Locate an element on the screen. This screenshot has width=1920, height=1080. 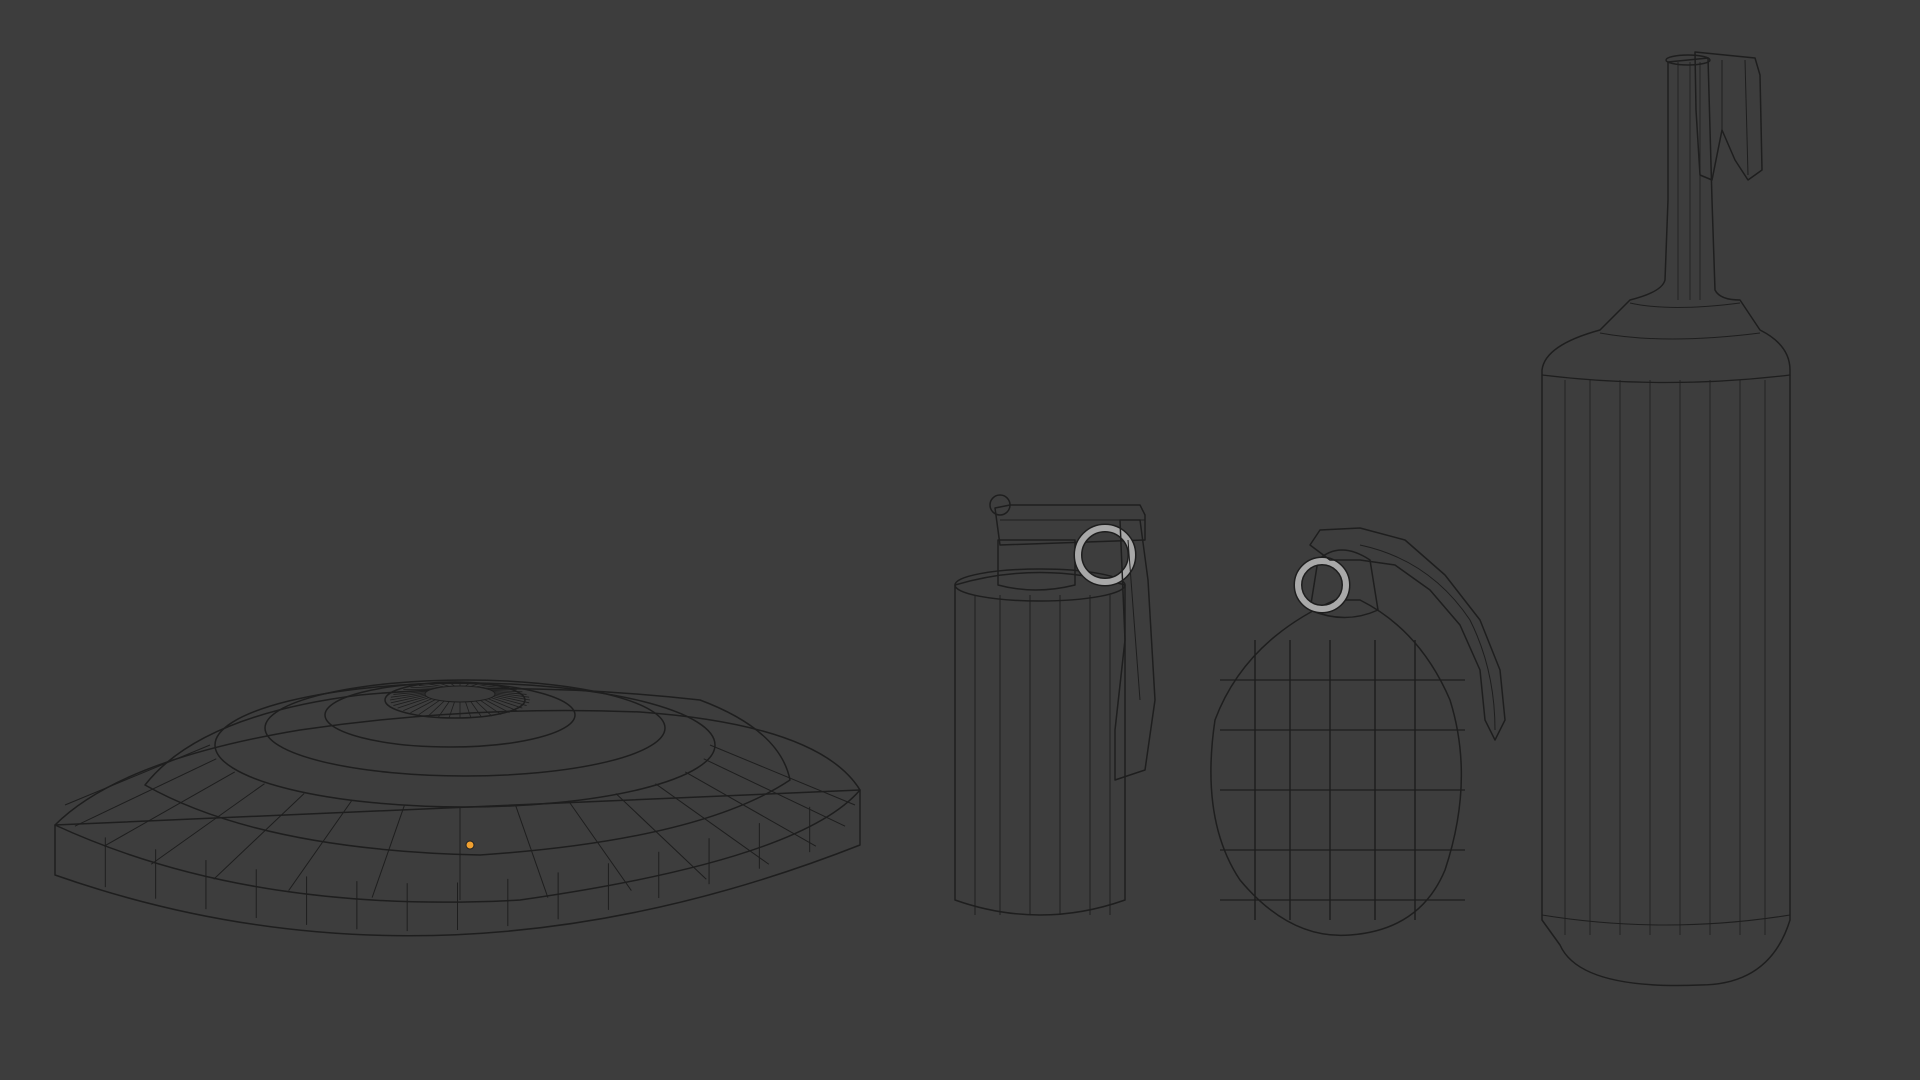
object-origin-dot is located at coordinates (470, 845).